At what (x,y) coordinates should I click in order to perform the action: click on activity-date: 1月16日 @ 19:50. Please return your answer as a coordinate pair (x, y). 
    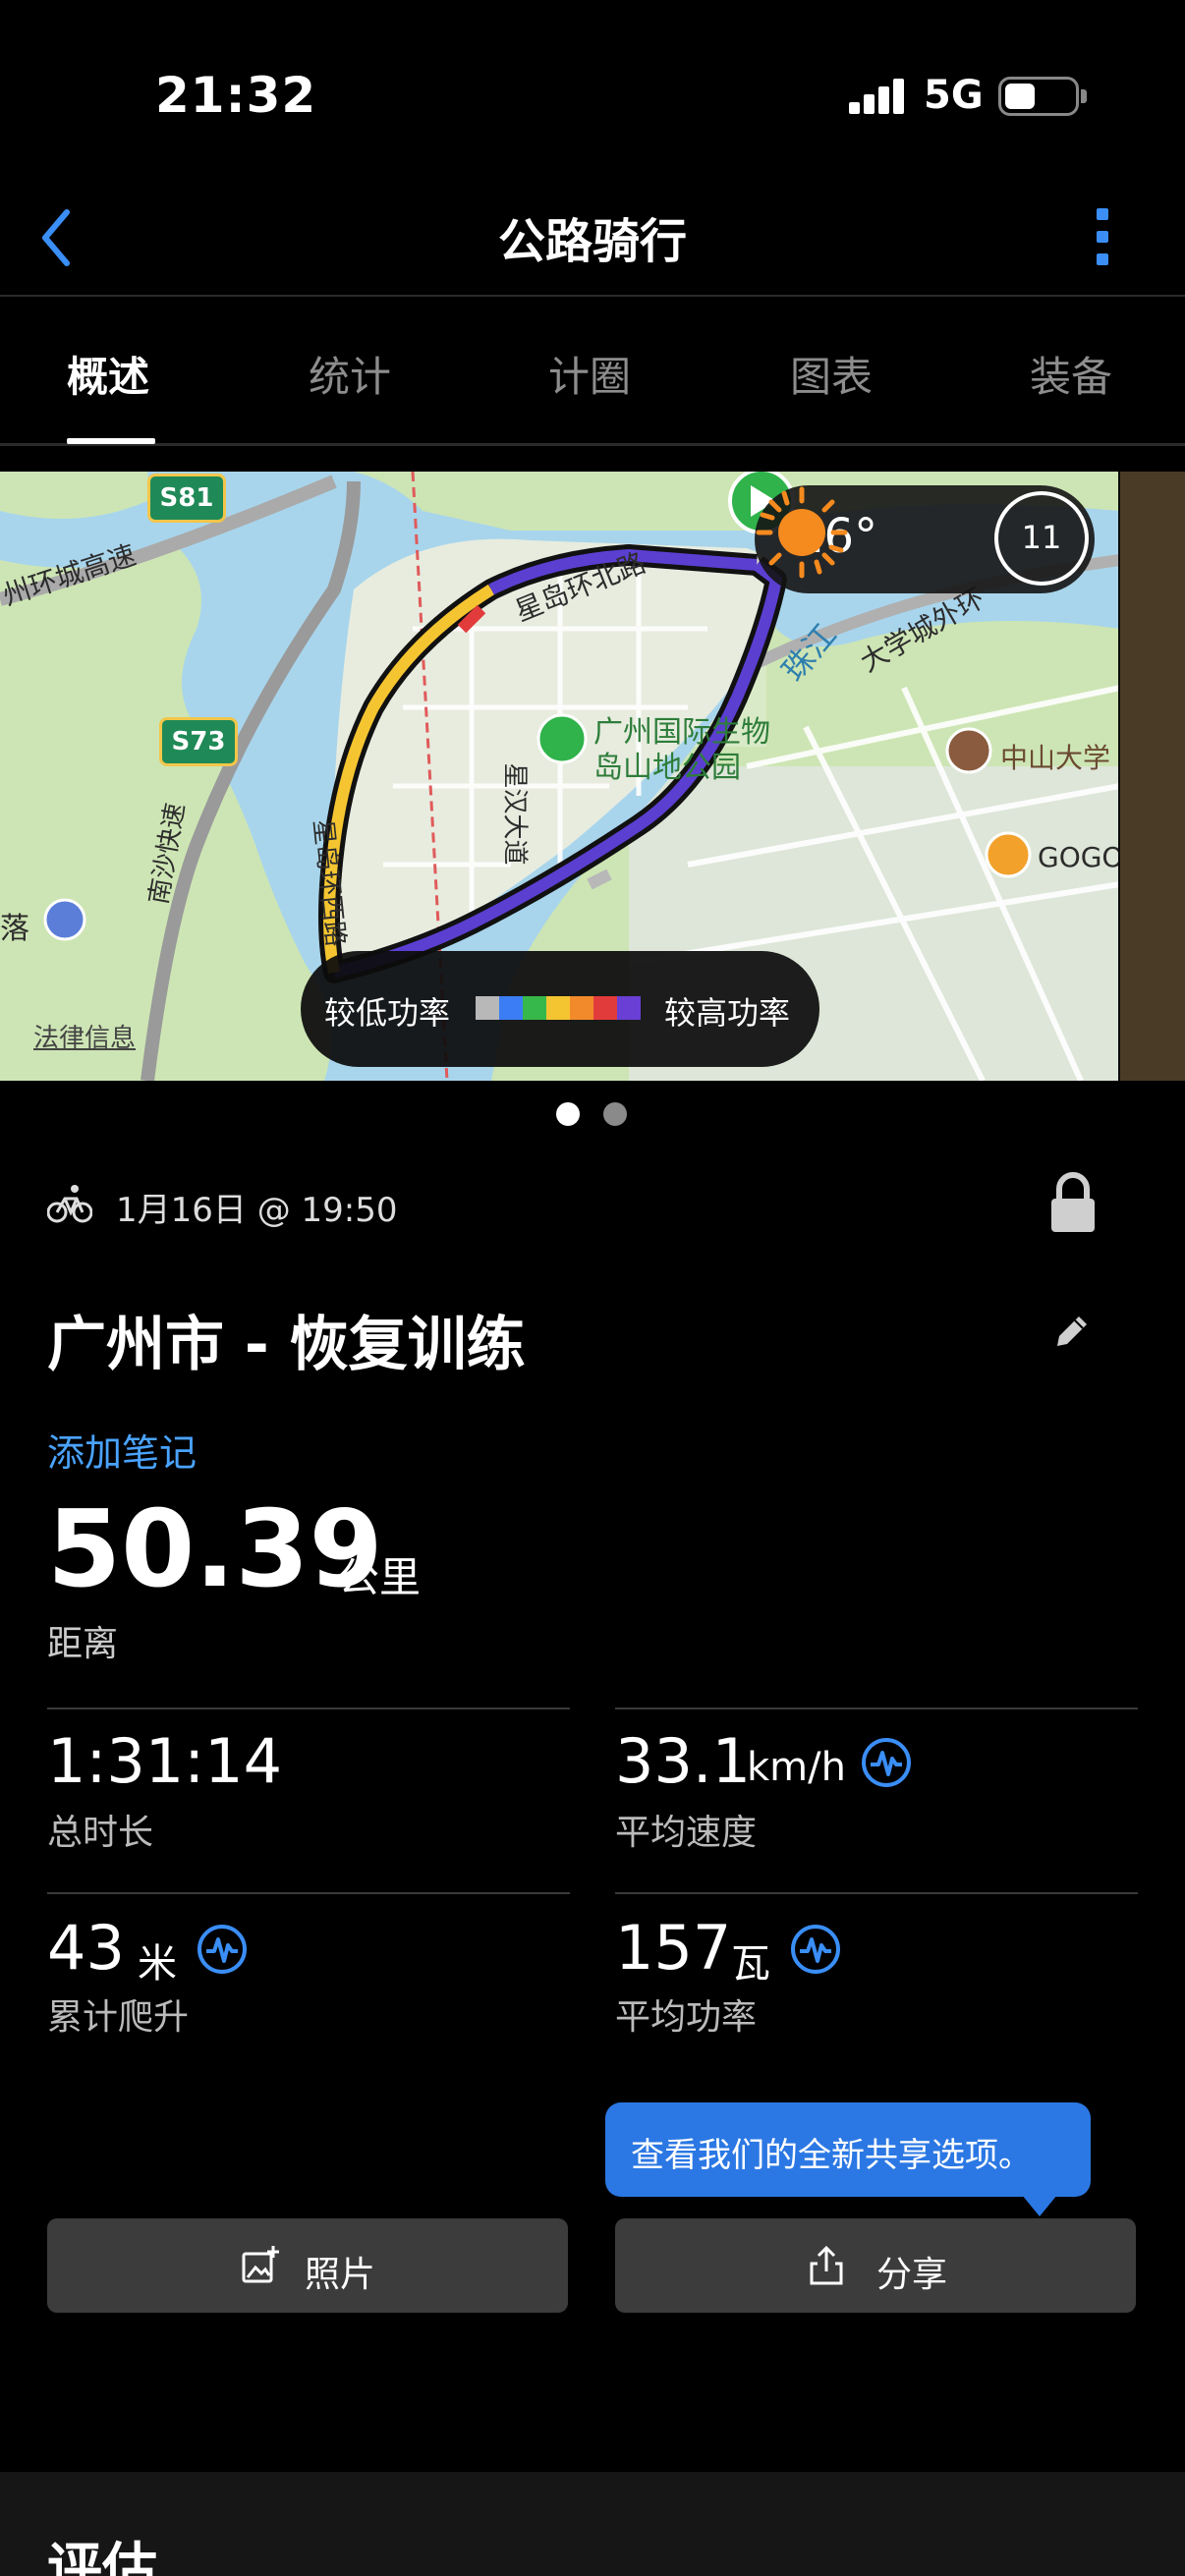
    Looking at the image, I should click on (257, 1210).